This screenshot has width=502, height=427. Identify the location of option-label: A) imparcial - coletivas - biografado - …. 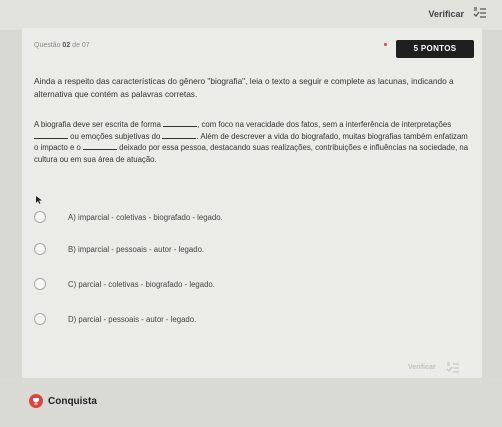
(145, 217).